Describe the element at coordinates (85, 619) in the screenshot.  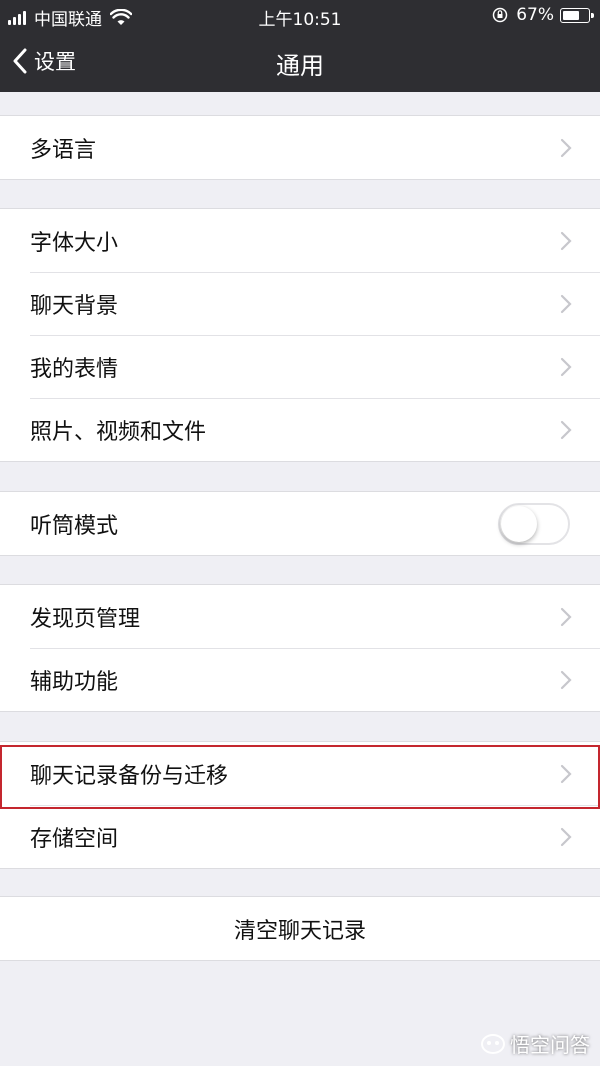
I see `row-label: 发现页管理` at that location.